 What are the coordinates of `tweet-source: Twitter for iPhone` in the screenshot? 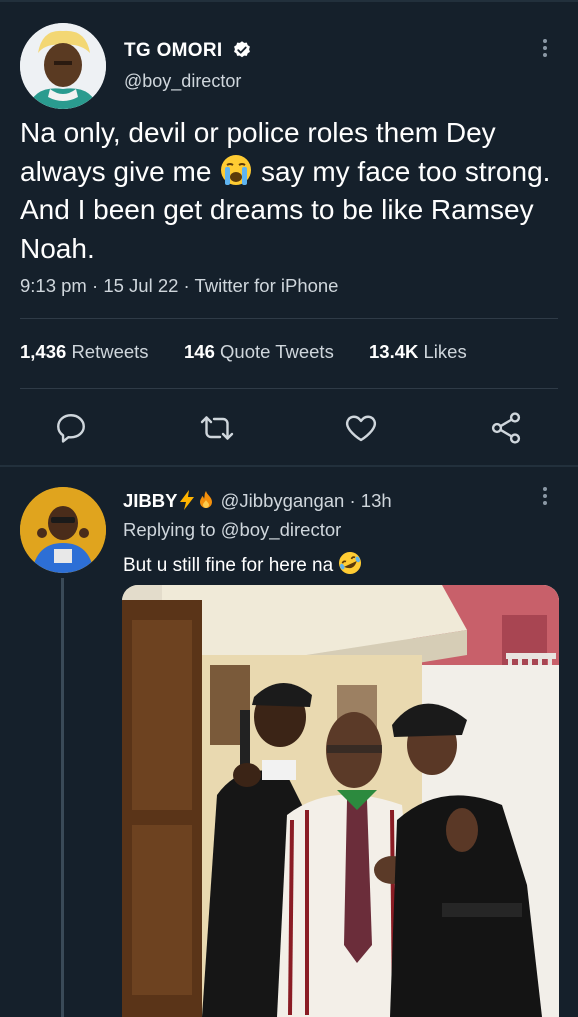 It's located at (267, 285).